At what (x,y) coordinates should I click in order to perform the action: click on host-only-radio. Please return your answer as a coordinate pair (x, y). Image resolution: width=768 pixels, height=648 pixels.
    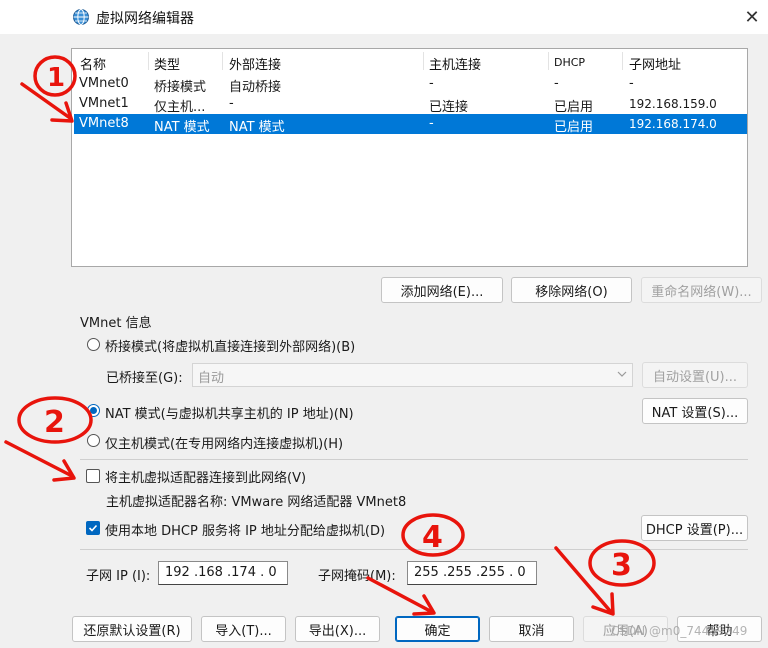
    Looking at the image, I should click on (93, 440).